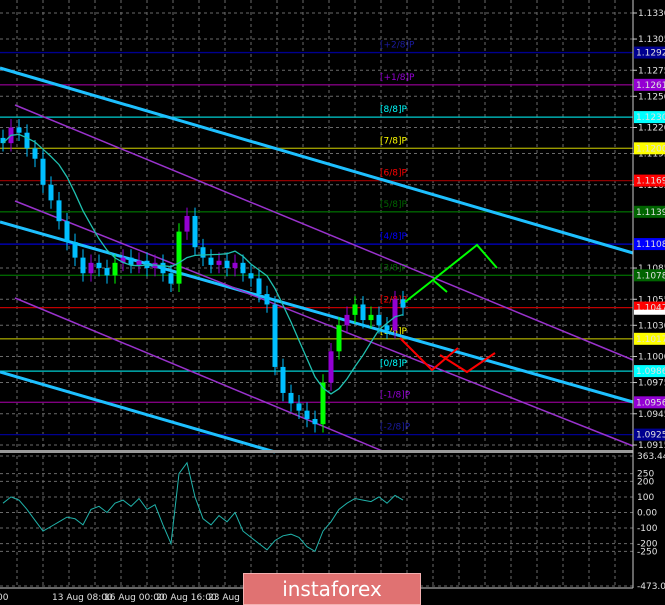 The height and width of the screenshot is (605, 665). I want to click on price-level-badge-text: 1.0986, so click(650, 372).